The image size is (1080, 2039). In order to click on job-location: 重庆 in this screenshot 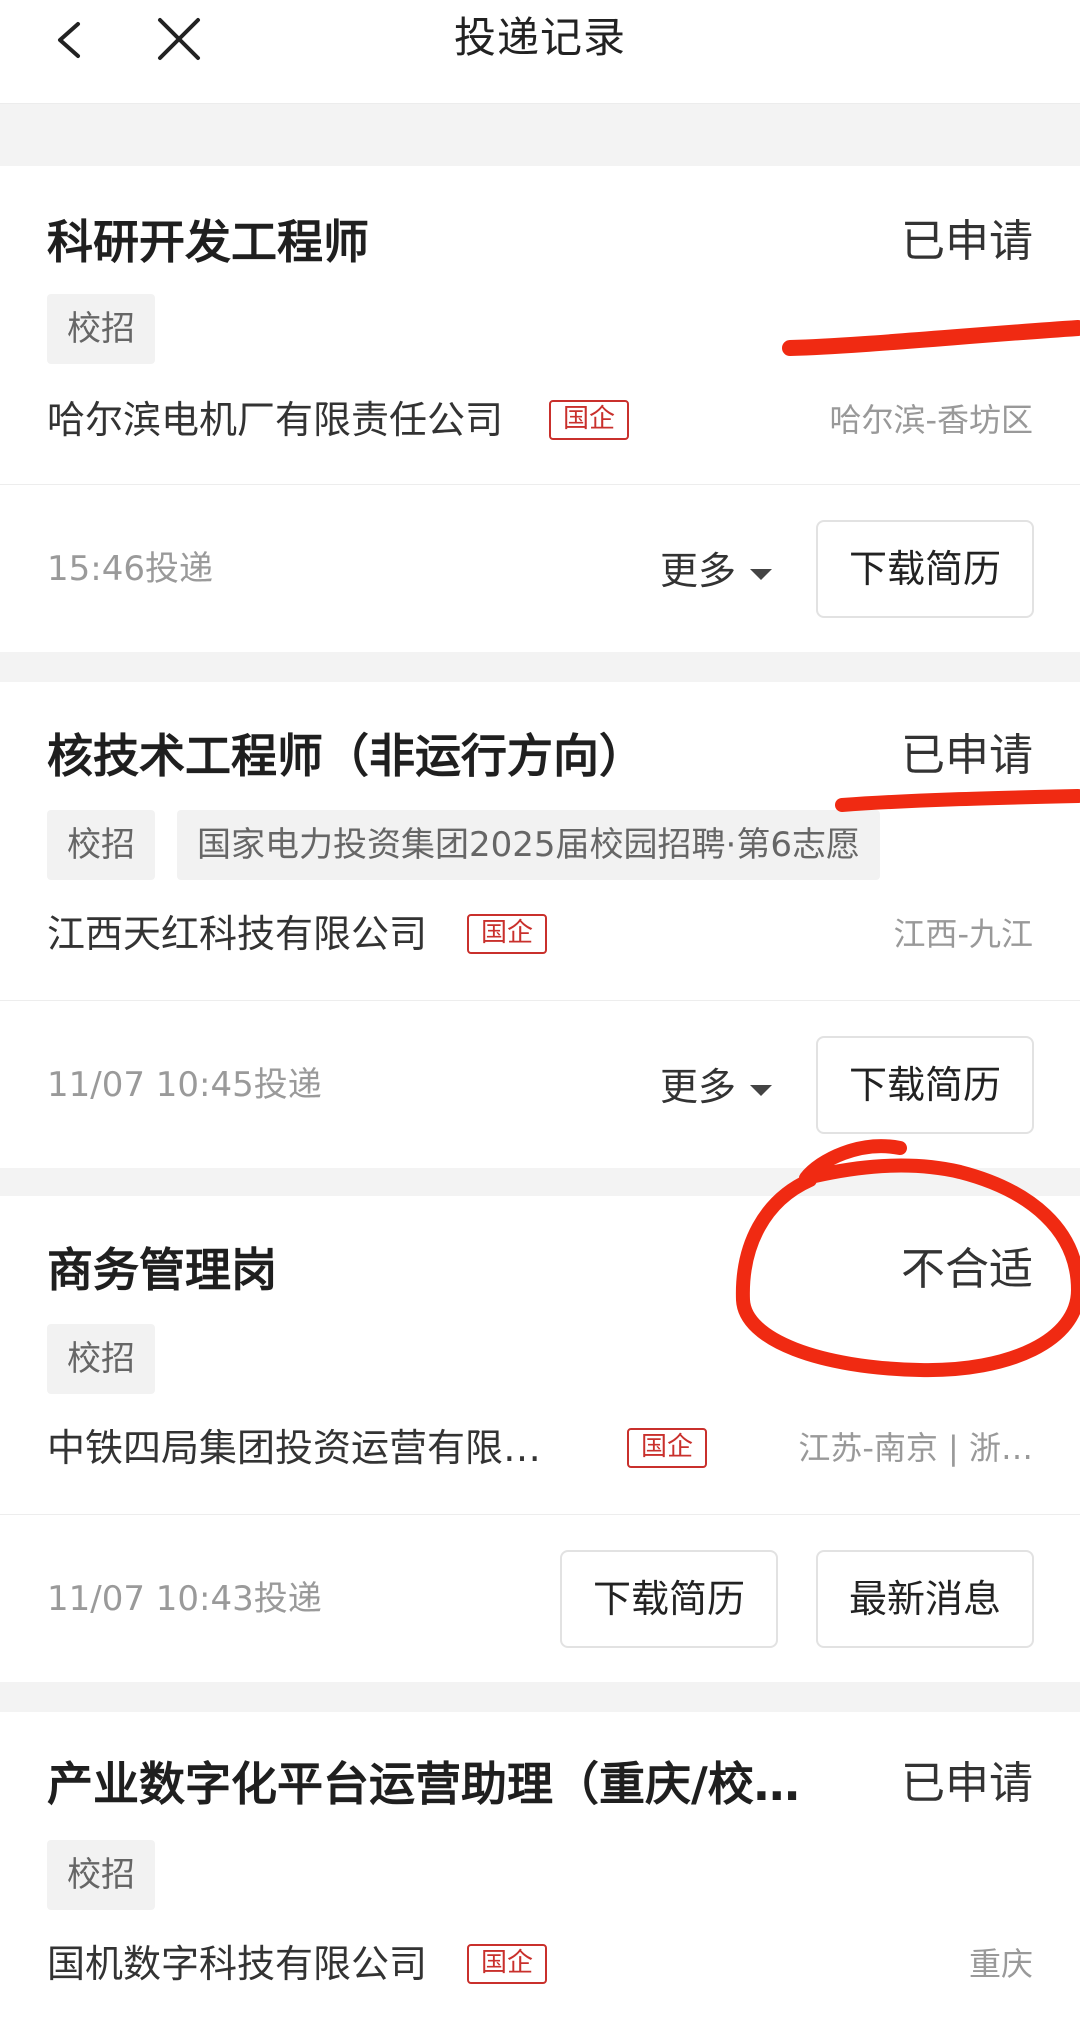, I will do `click(1000, 1964)`.